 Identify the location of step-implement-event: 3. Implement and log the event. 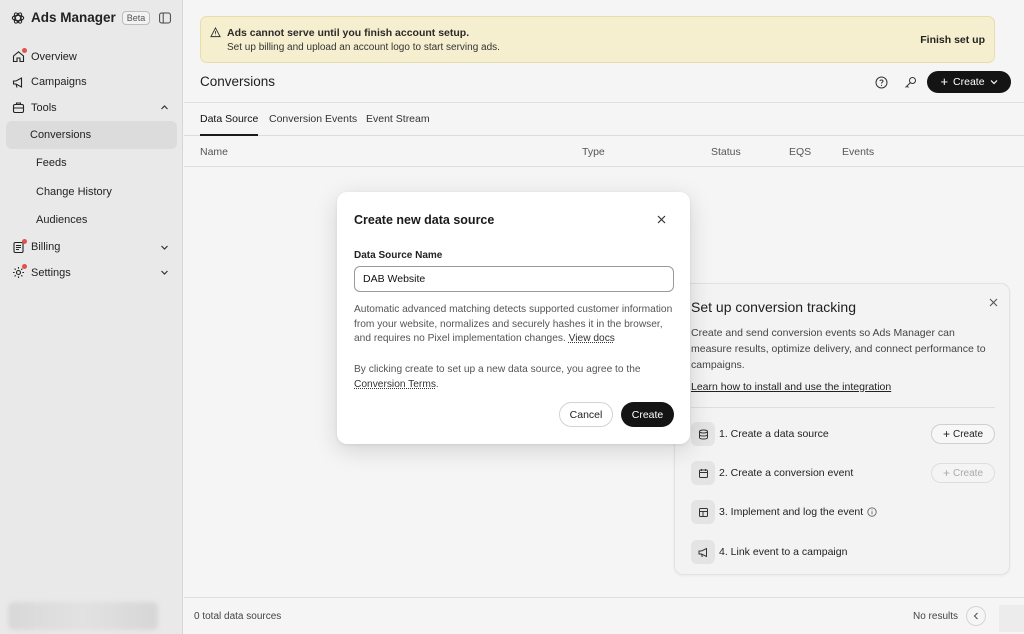
(843, 512).